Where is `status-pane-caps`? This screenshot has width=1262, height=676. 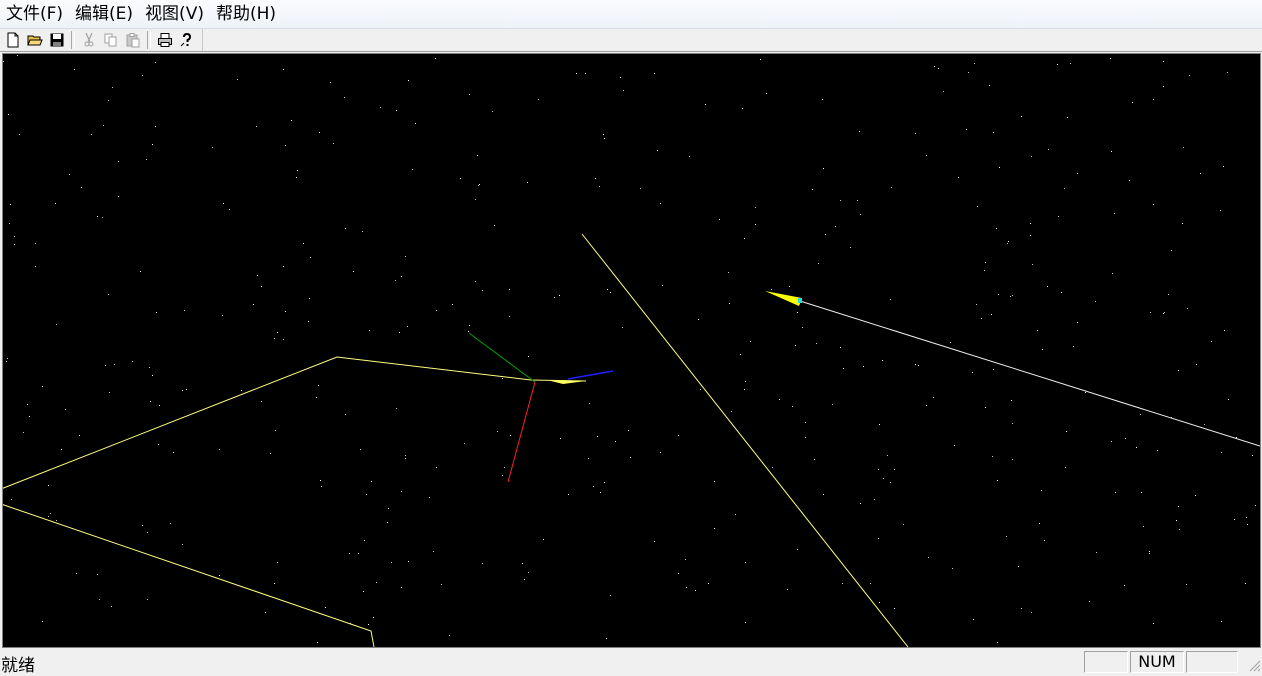
status-pane-caps is located at coordinates (1106, 662).